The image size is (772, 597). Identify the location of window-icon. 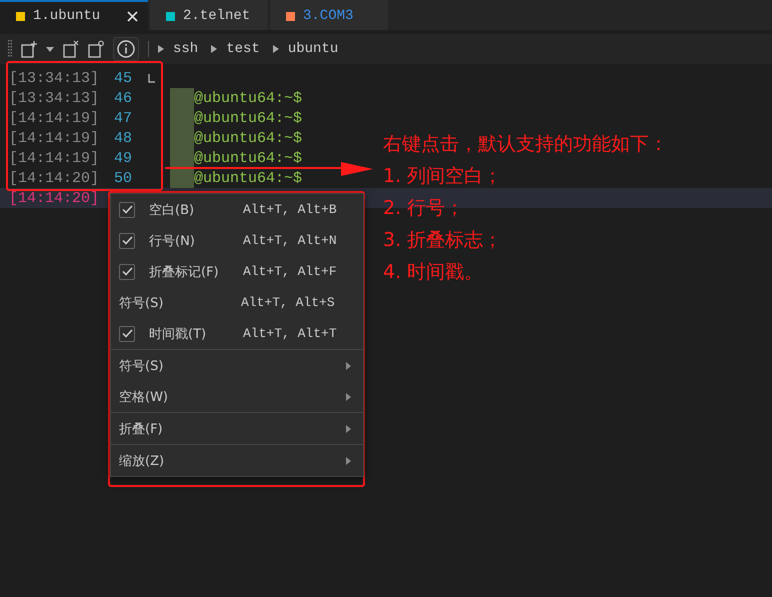
(96, 49).